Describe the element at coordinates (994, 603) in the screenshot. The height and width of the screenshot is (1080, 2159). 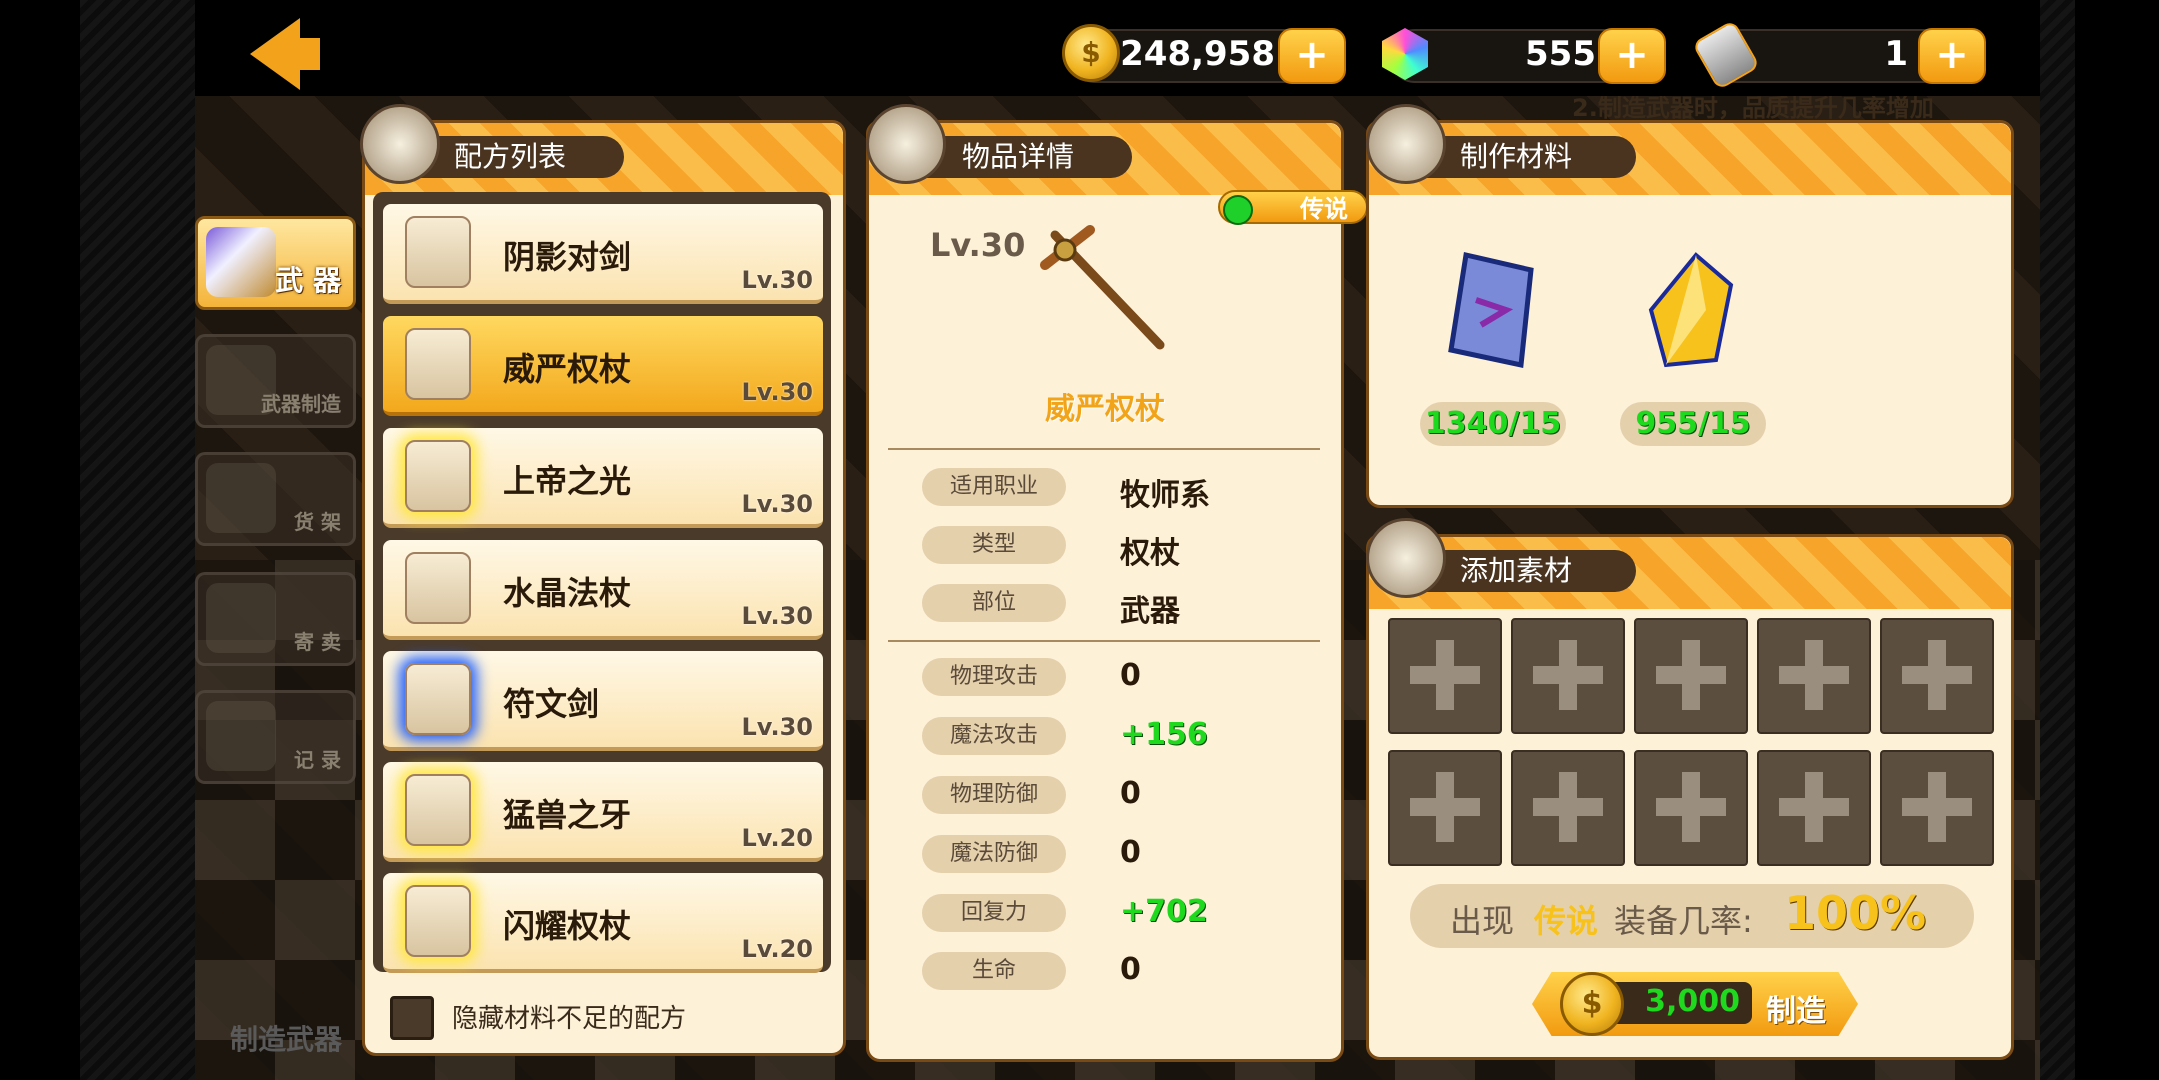
I see `info-label: 部位` at that location.